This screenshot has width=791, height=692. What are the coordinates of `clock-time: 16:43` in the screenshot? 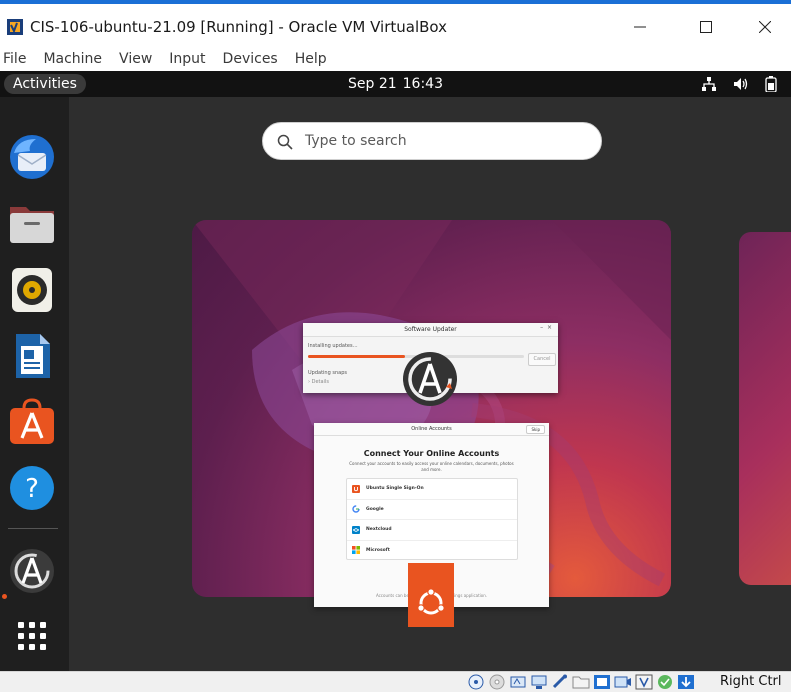 It's located at (422, 84).